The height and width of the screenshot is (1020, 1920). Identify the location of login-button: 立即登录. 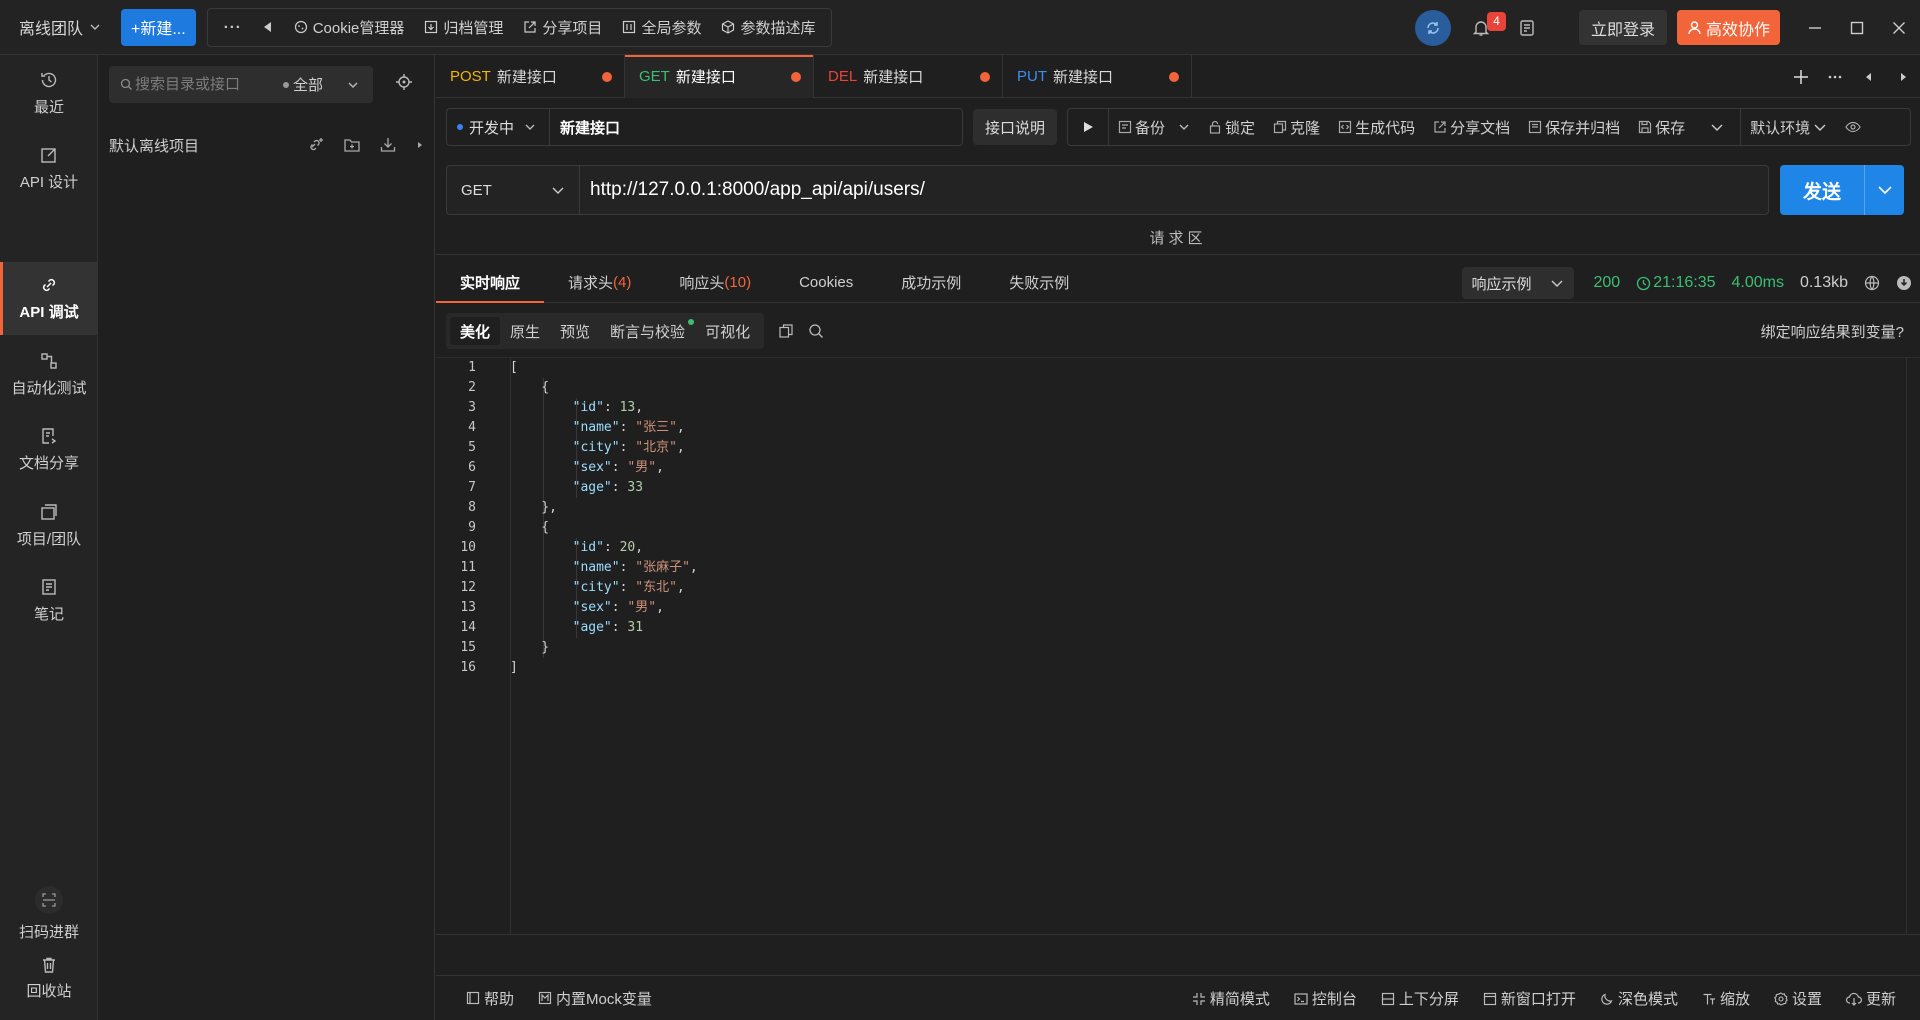
(1622, 27).